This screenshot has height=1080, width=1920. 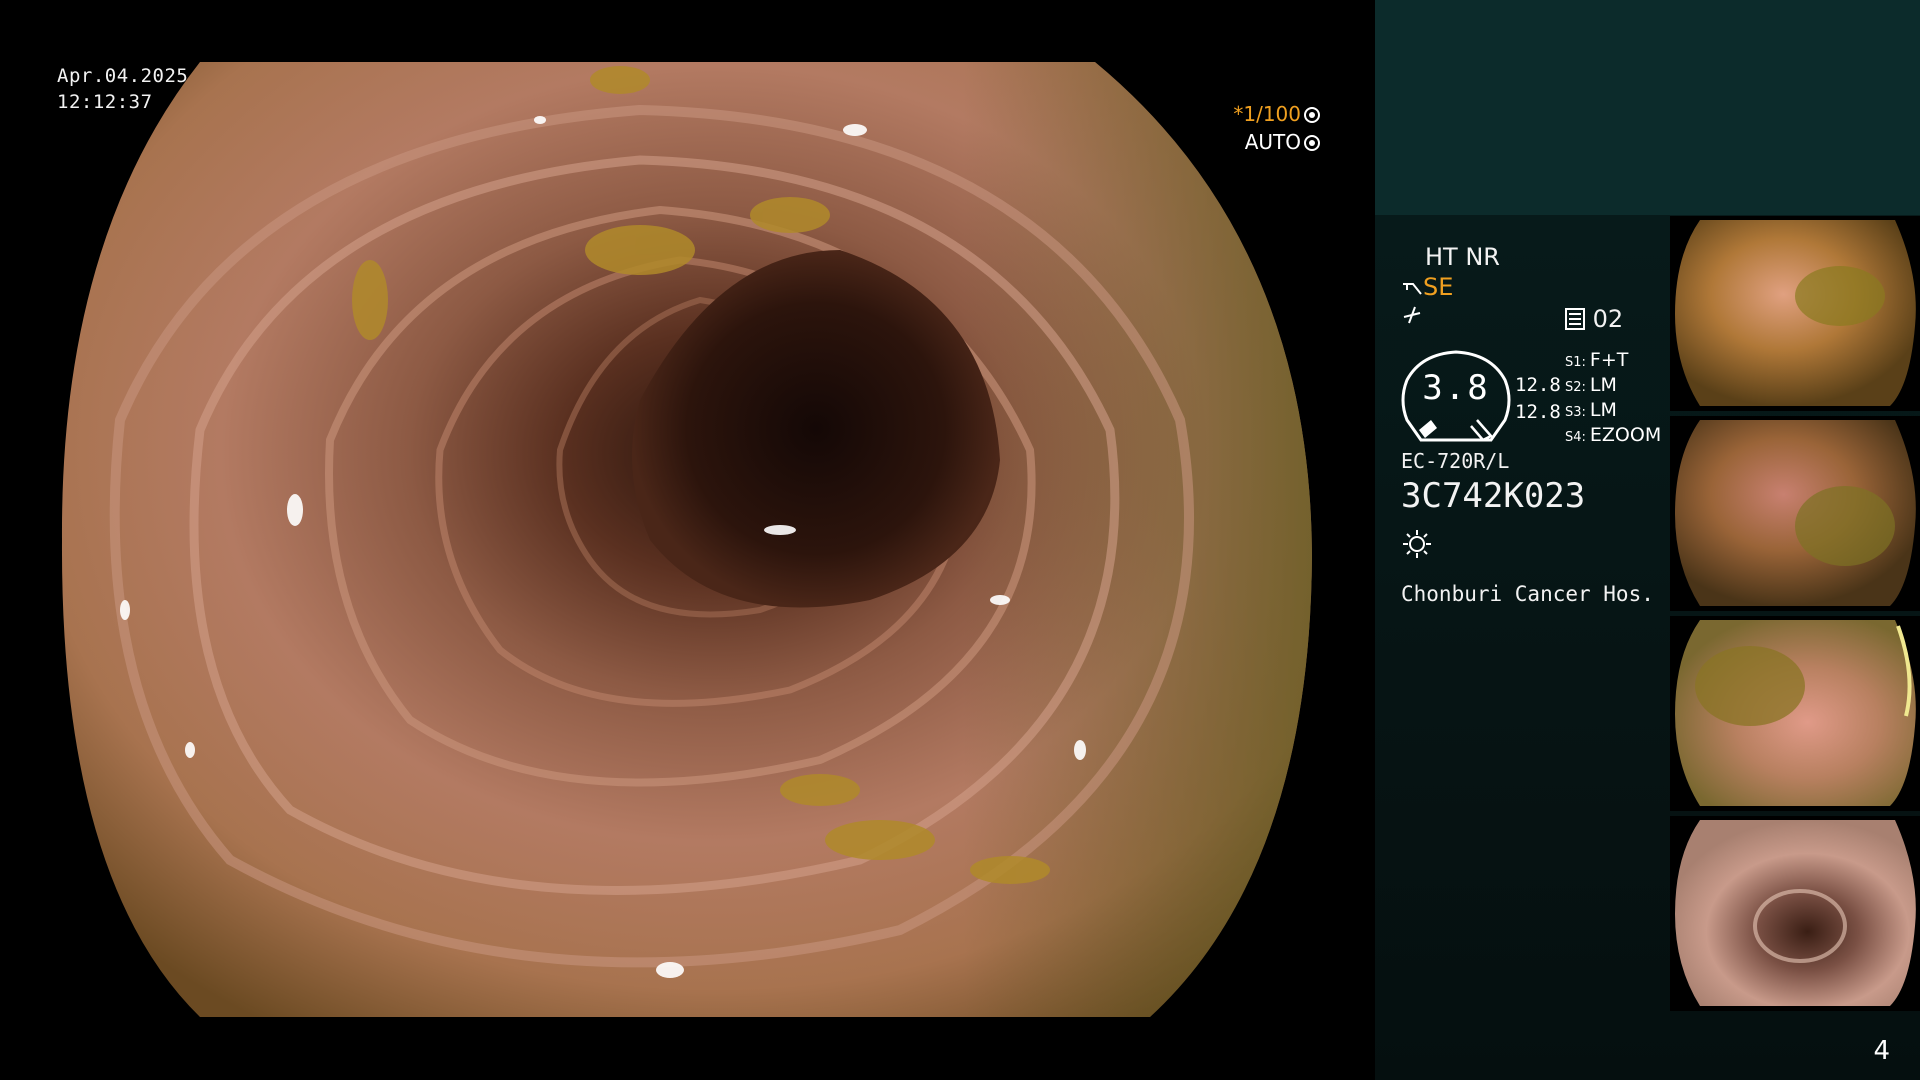 What do you see at coordinates (1613, 398) in the screenshot?
I see `switch-presets: S1: F+T S2: LM S3: LM S4: EZOOM` at bounding box center [1613, 398].